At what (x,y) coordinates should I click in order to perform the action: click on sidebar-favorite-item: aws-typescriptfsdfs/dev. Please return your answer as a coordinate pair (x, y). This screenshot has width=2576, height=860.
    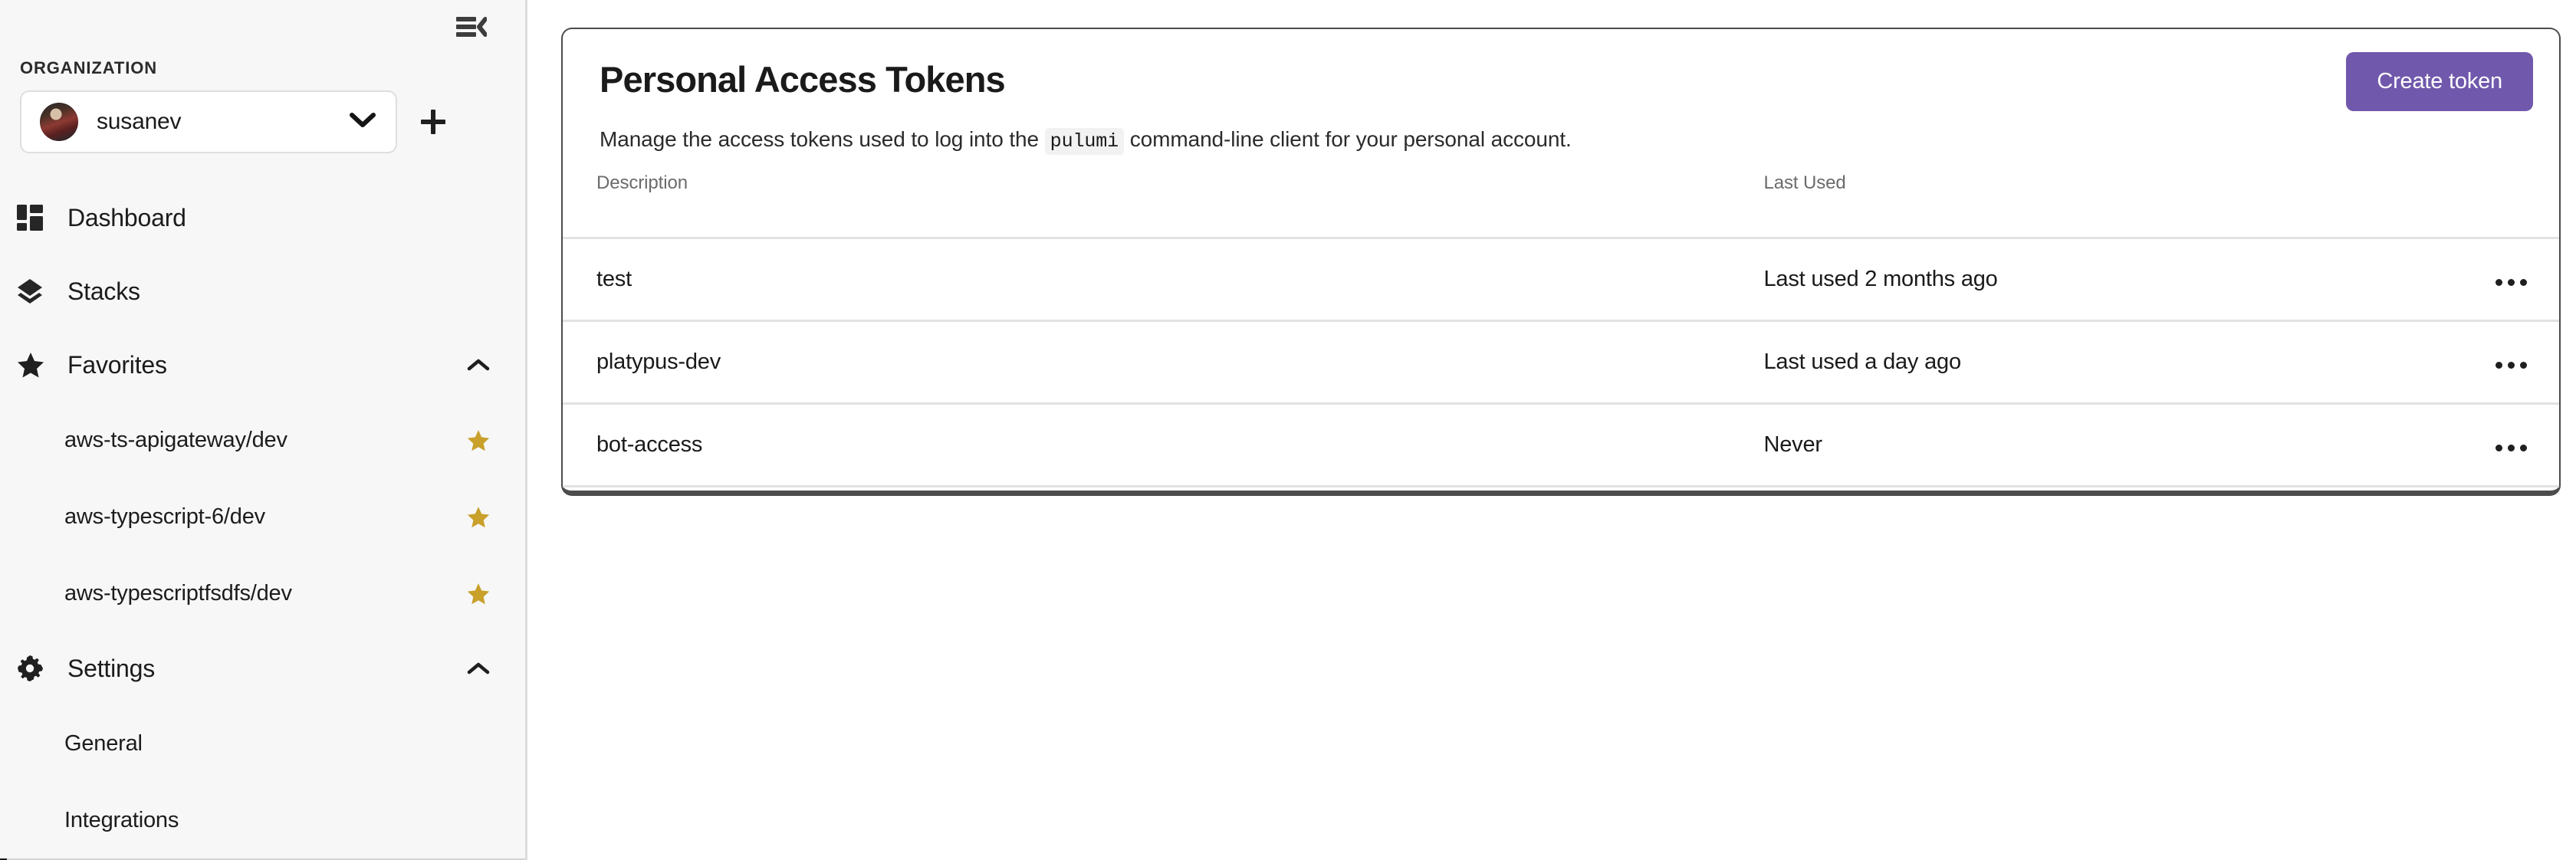
    Looking at the image, I should click on (262, 593).